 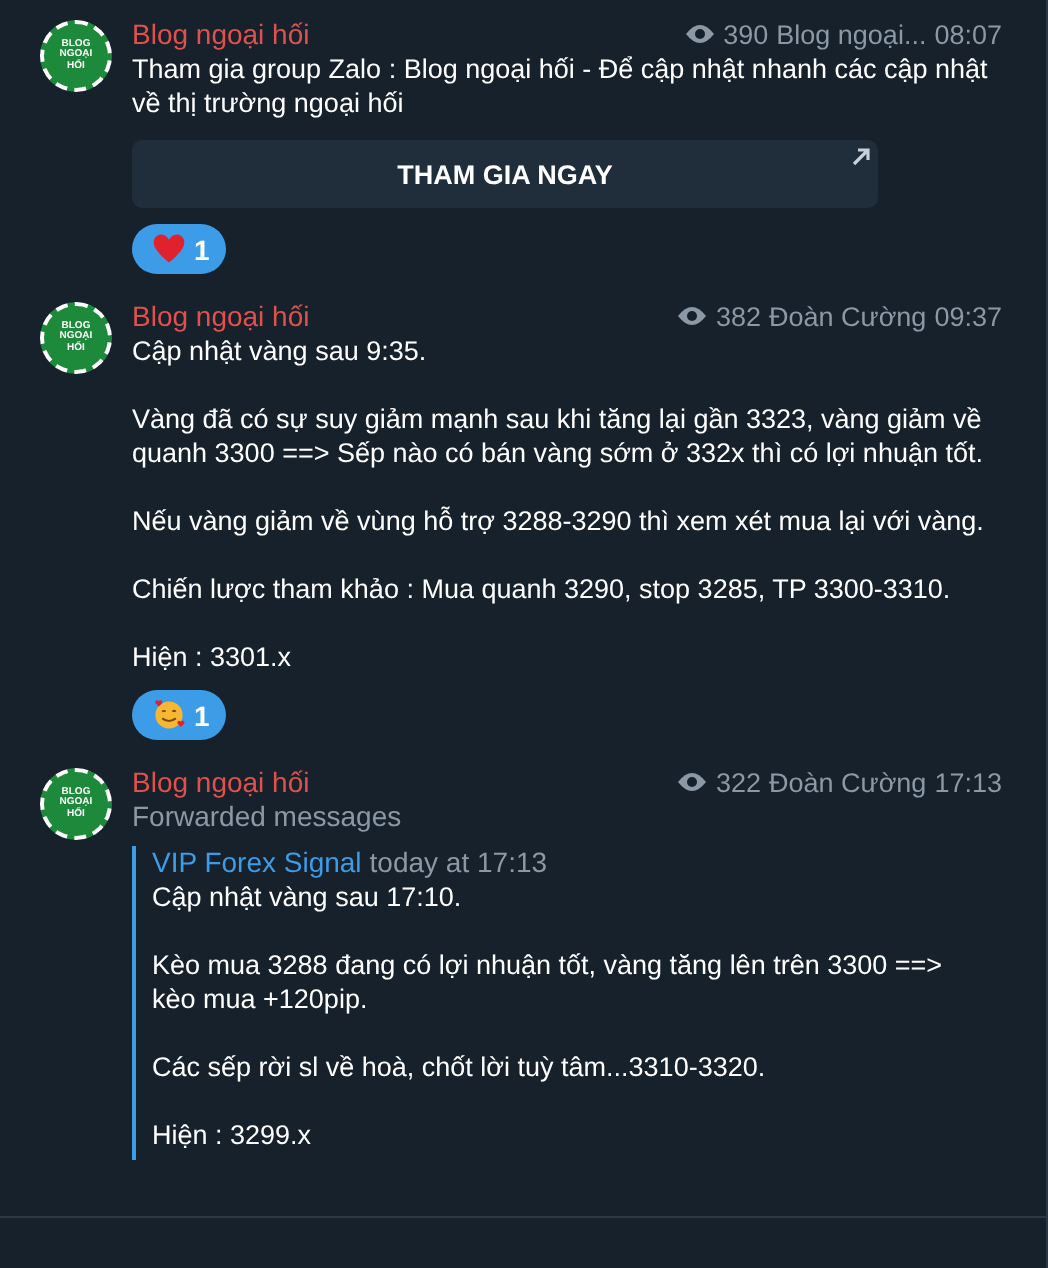 What do you see at coordinates (542, 589) in the screenshot?
I see `message-text: Chiến lược tham khảo : Mua quanh 3290, stop 3285, TP 3300-3310.` at bounding box center [542, 589].